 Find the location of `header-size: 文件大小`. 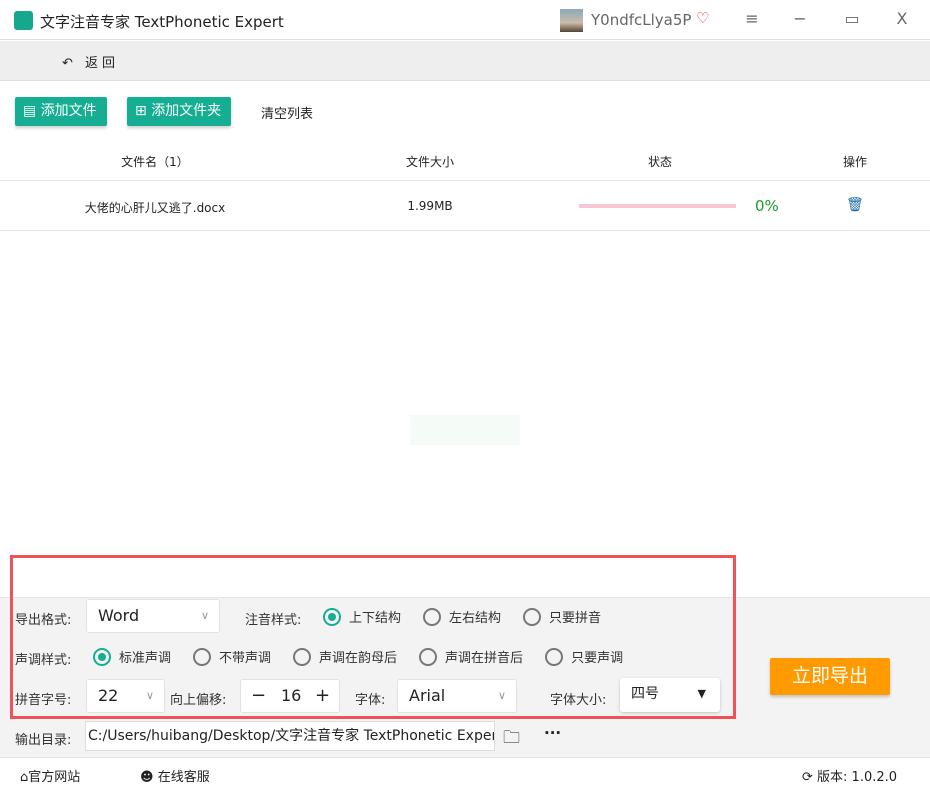

header-size: 文件大小 is located at coordinates (429, 162).